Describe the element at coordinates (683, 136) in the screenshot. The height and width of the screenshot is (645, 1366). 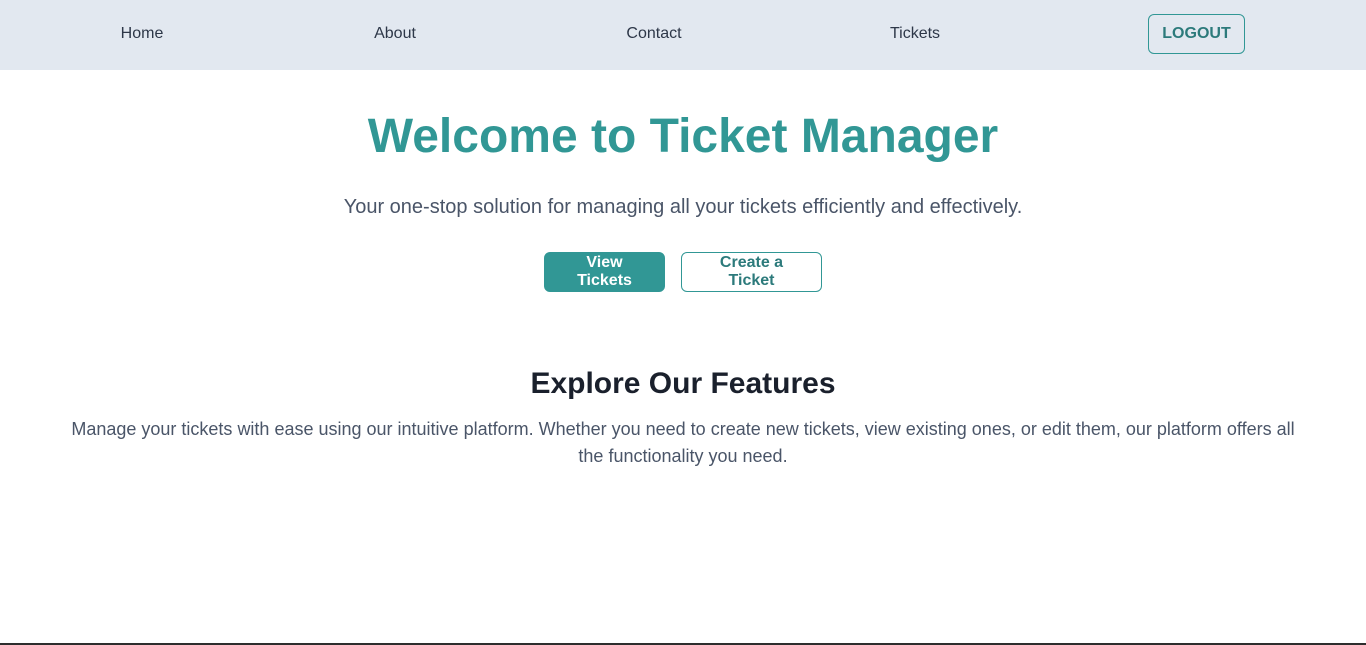
I see `hero-title: Welcome to Ticket Manager` at that location.